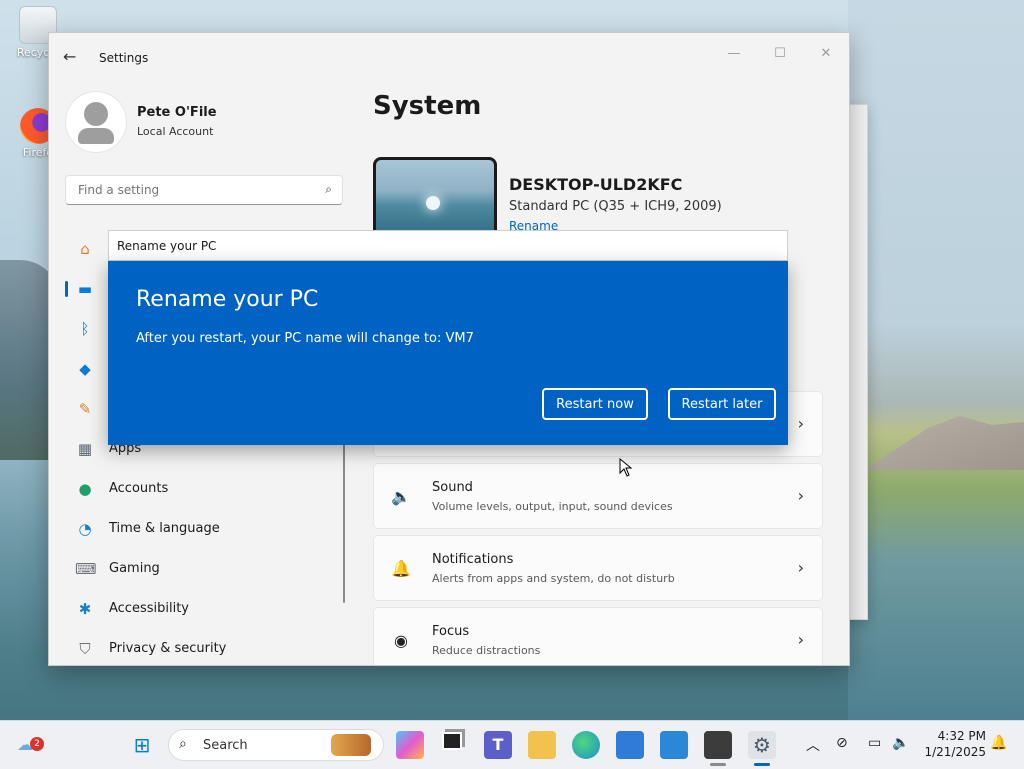 Image resolution: width=1024 pixels, height=769 pixels. Describe the element at coordinates (85, 529) in the screenshot. I see `globe-clock-icon: ◔` at that location.